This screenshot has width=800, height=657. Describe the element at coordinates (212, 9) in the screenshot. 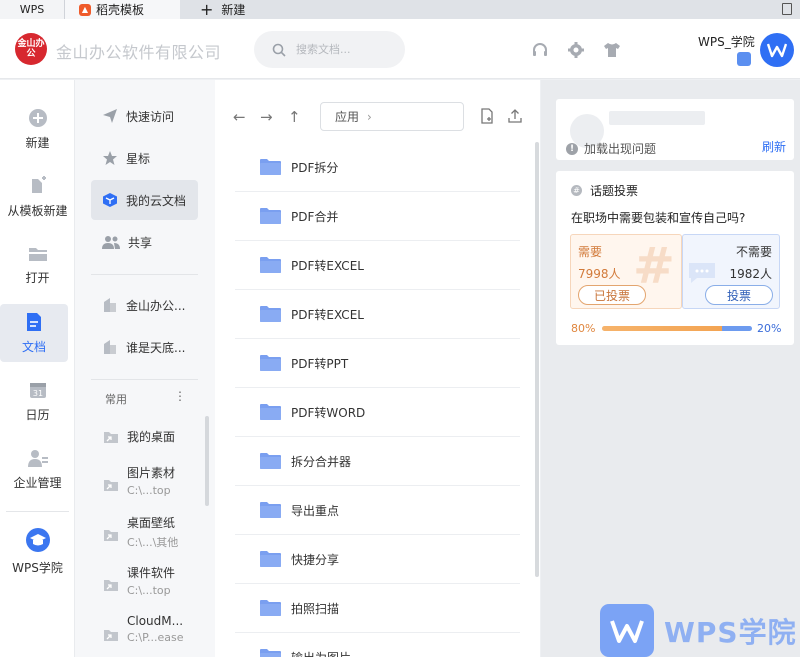

I see `new-tab-button: + 新建` at that location.